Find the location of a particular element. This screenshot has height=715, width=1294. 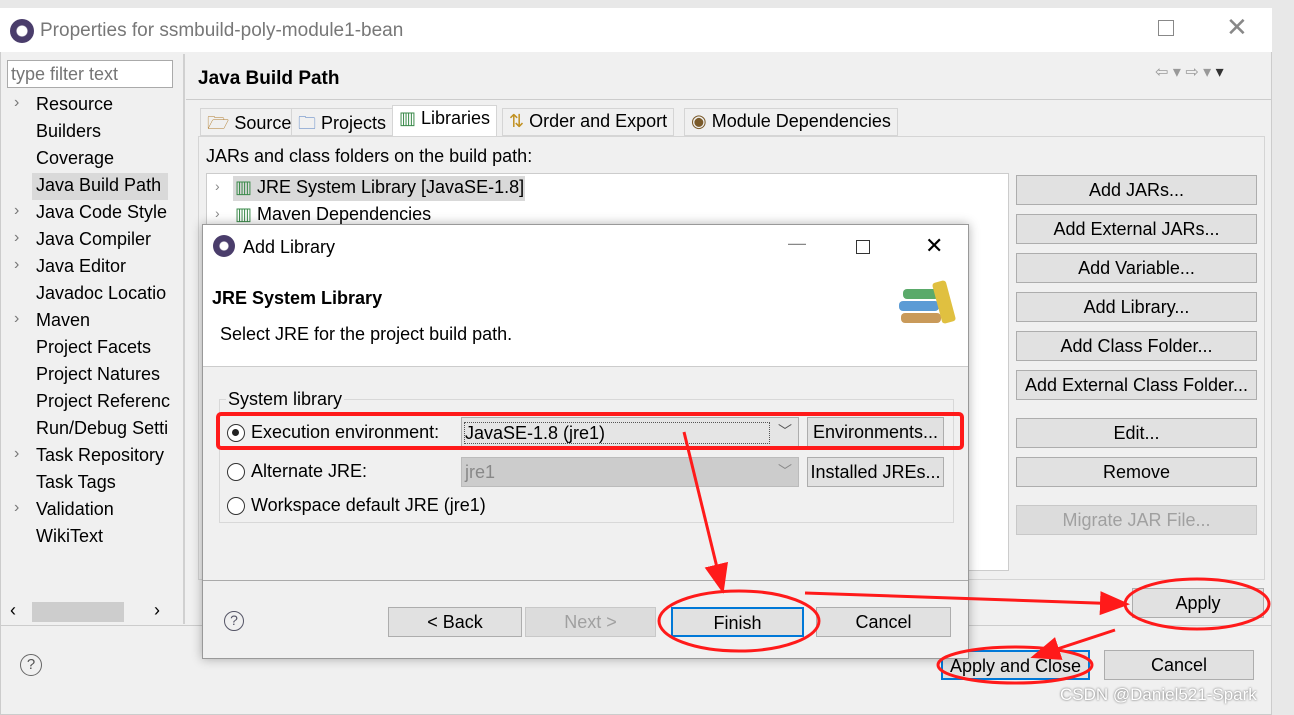

apply-close-circle is located at coordinates (1015, 665).